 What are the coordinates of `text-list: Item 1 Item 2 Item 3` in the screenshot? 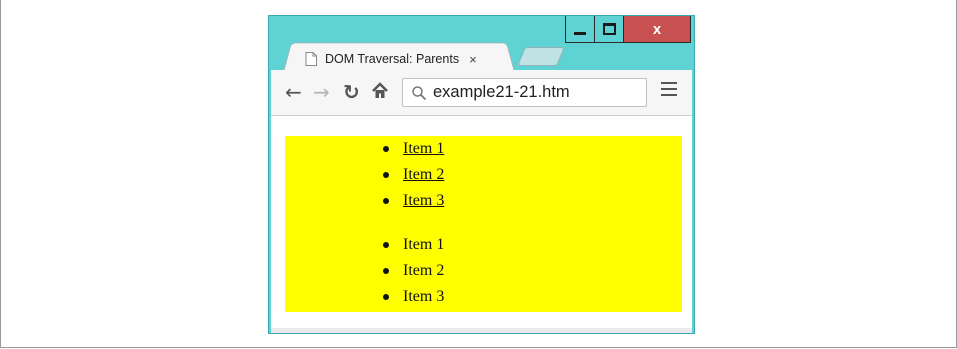 It's located at (413, 271).